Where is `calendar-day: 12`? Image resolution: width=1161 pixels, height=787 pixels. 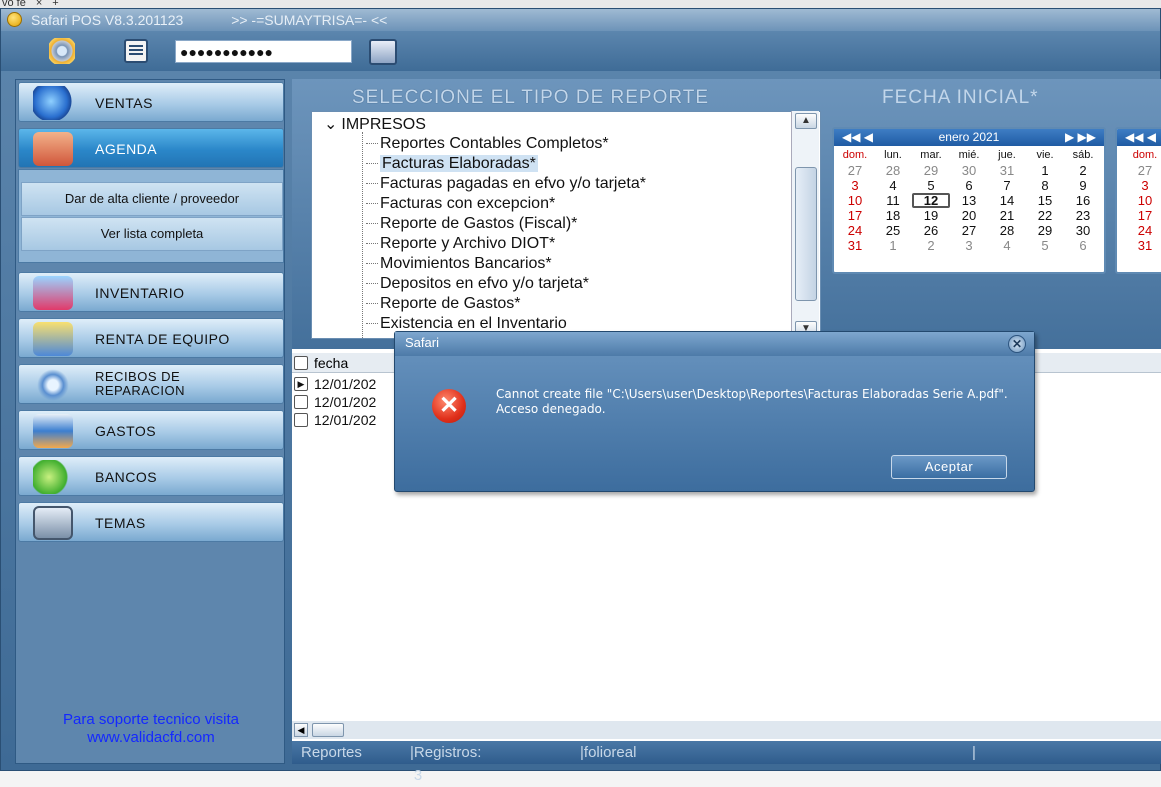 calendar-day: 12 is located at coordinates (931, 200).